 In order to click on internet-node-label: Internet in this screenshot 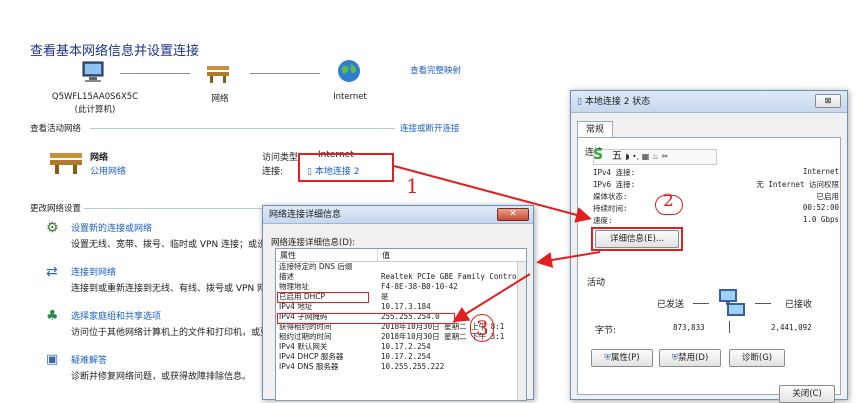, I will do `click(350, 97)`.